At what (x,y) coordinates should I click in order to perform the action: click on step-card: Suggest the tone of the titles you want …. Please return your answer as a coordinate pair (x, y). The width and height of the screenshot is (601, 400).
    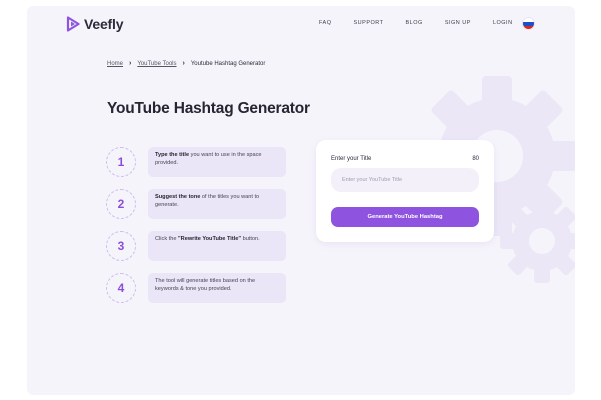
    Looking at the image, I should click on (217, 204).